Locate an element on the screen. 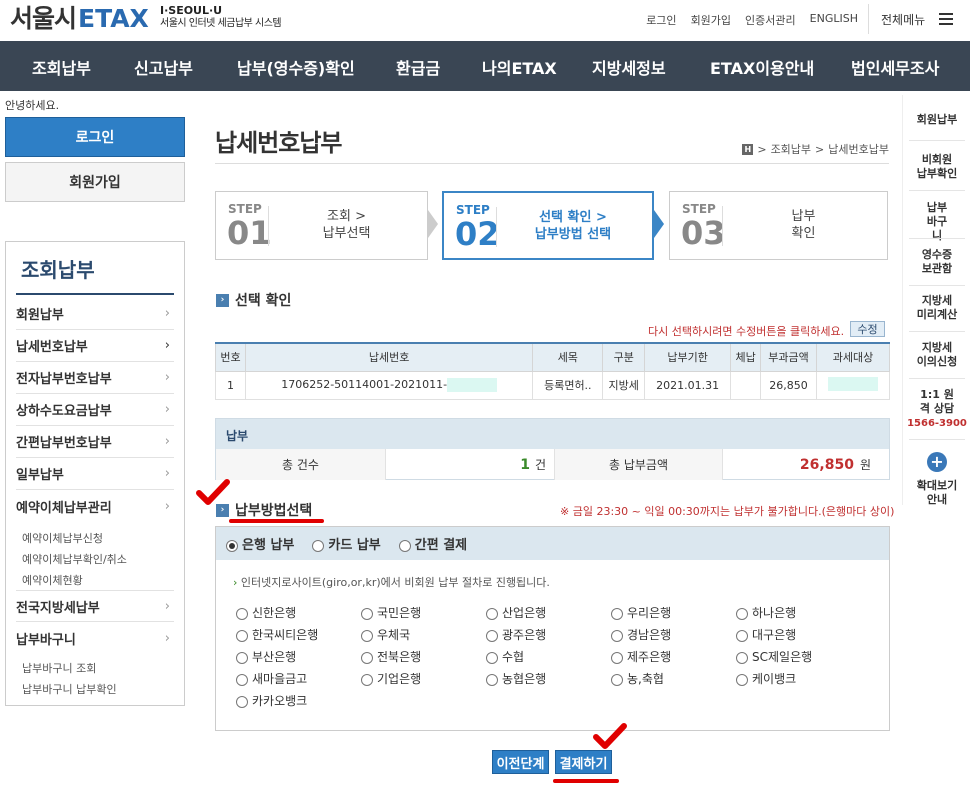  tab-card-pay: 카드 납부 is located at coordinates (346, 543).